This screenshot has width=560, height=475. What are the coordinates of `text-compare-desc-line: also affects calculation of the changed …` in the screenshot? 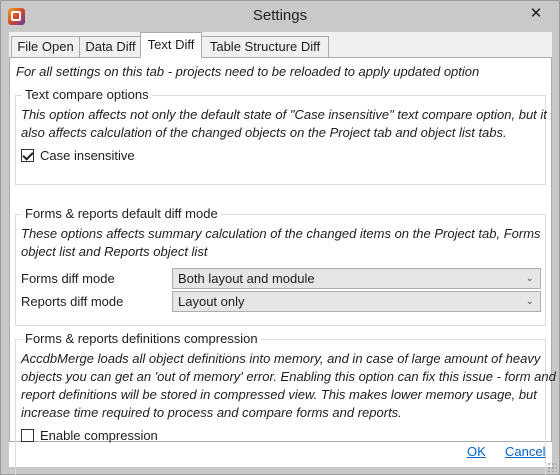 It's located at (264, 132).